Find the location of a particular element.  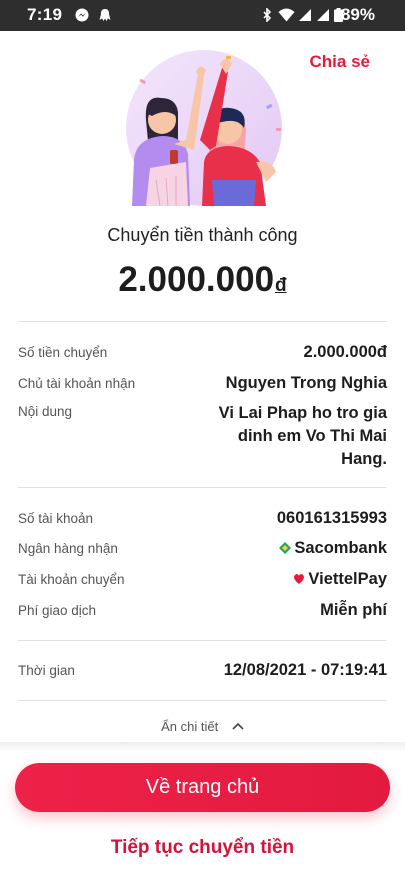

source-label: Tài khoản chuyển is located at coordinates (71, 579).